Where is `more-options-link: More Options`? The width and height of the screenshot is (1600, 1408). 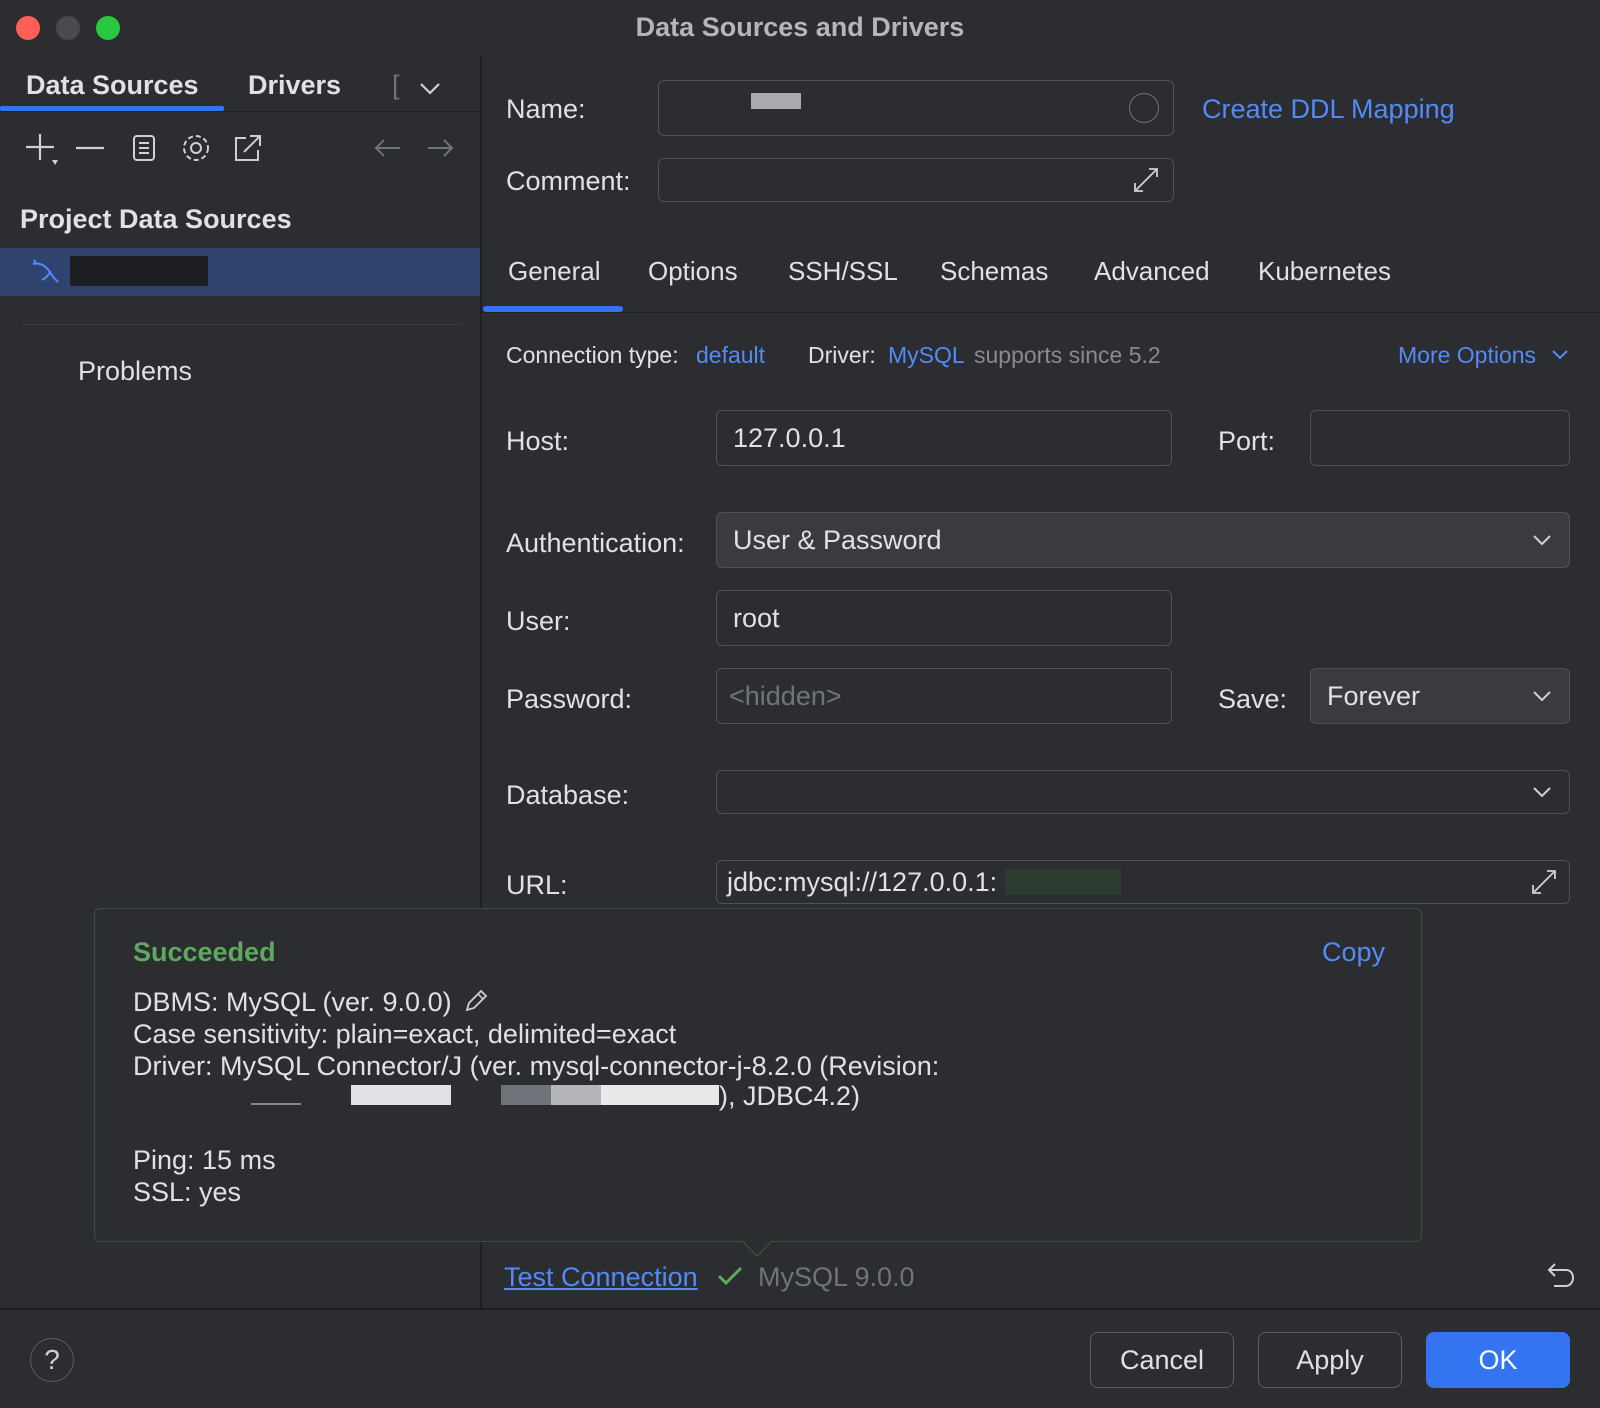 more-options-link: More Options is located at coordinates (1467, 355).